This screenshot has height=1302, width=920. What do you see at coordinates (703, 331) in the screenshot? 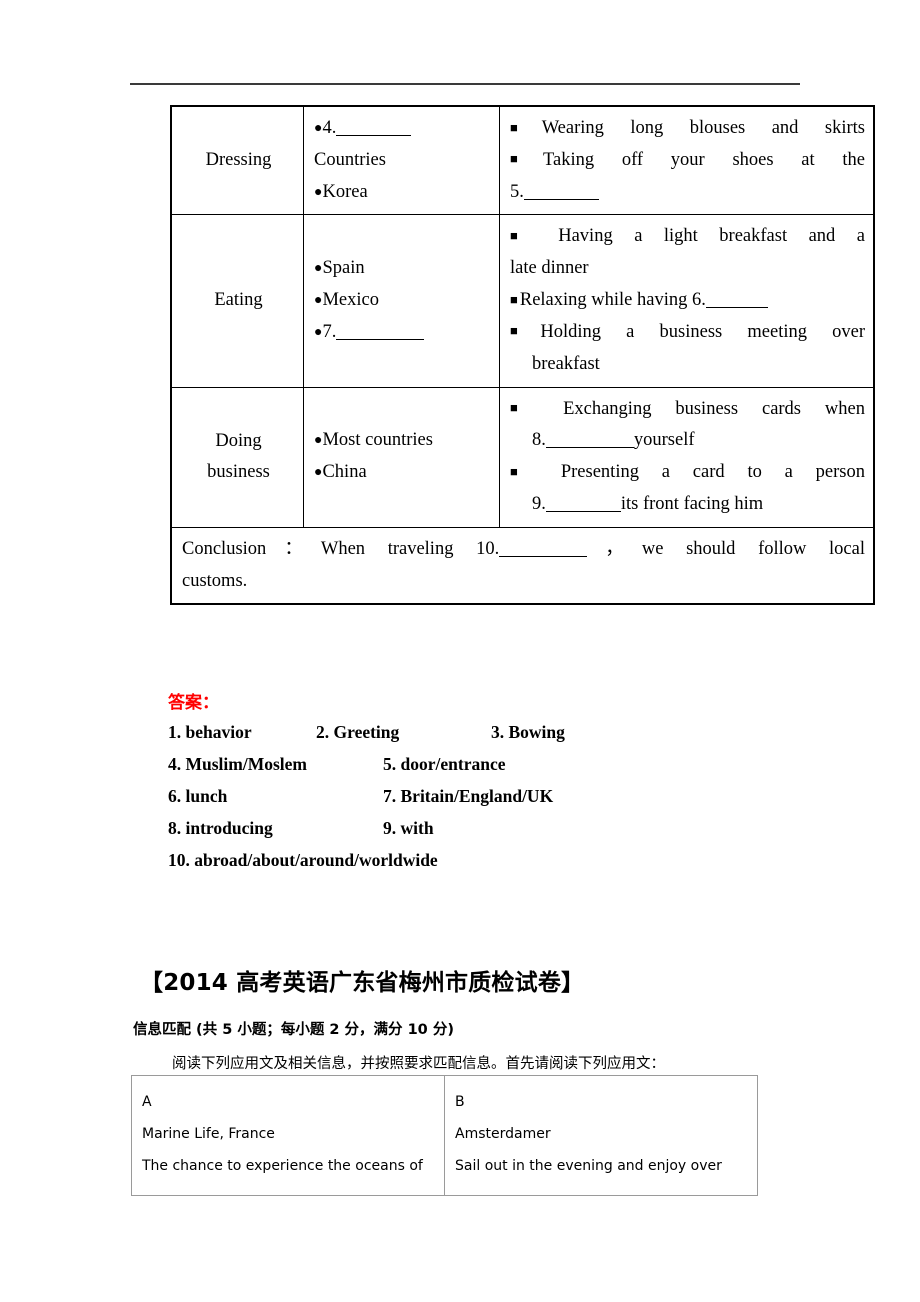
I see `description-text: Holding a business meeting over` at bounding box center [703, 331].